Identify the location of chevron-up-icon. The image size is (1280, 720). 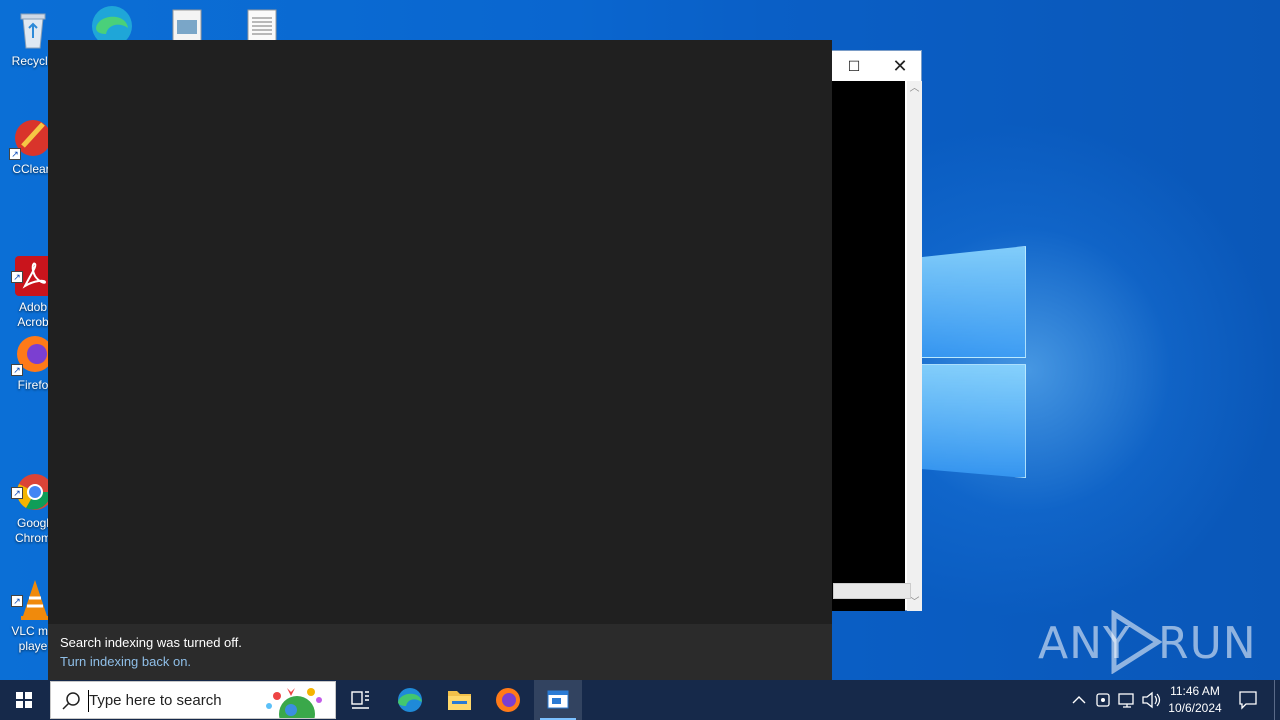
(1079, 700).